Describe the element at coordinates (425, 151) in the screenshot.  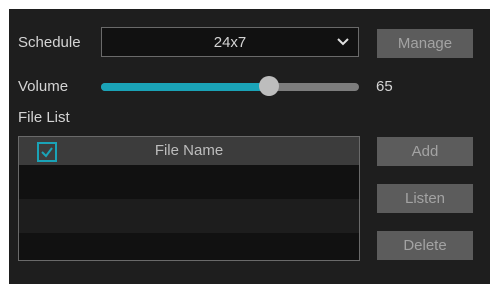
I see `add-button: Add` at that location.